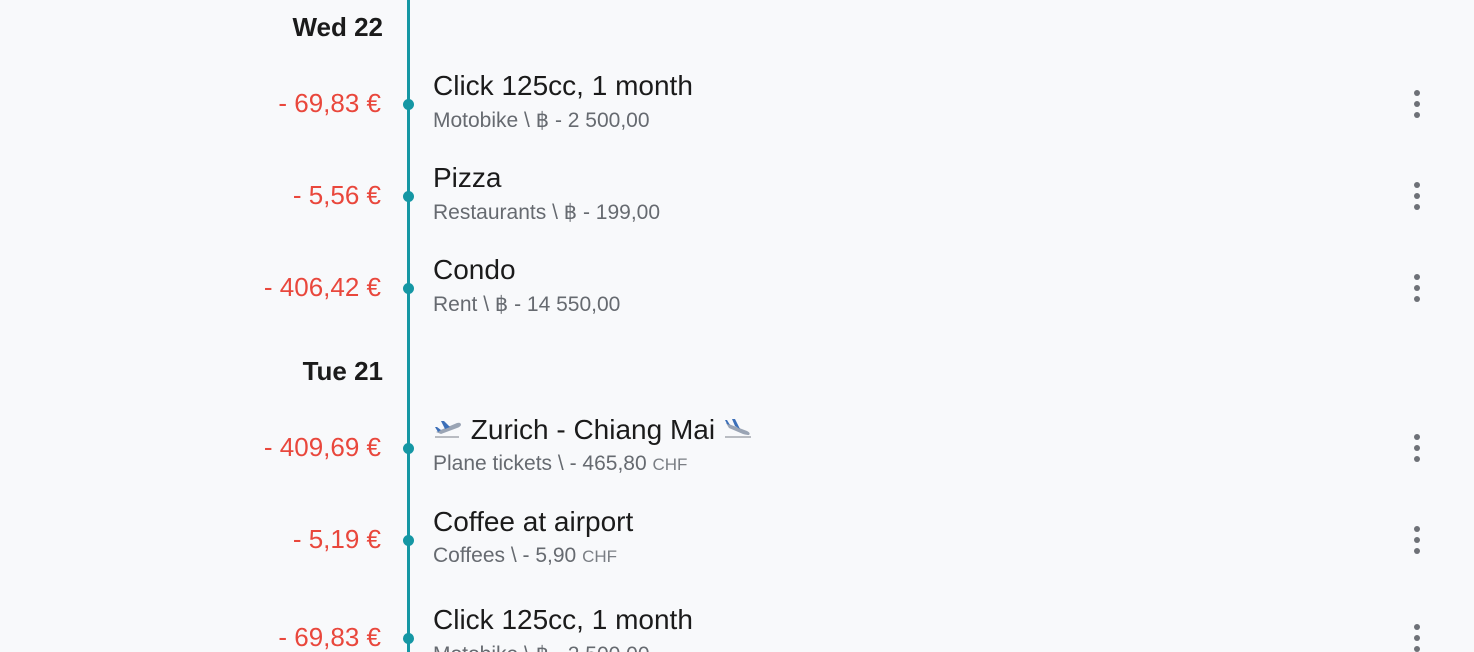 The width and height of the screenshot is (1474, 652). I want to click on airplane-arrival-icon, so click(737, 428).